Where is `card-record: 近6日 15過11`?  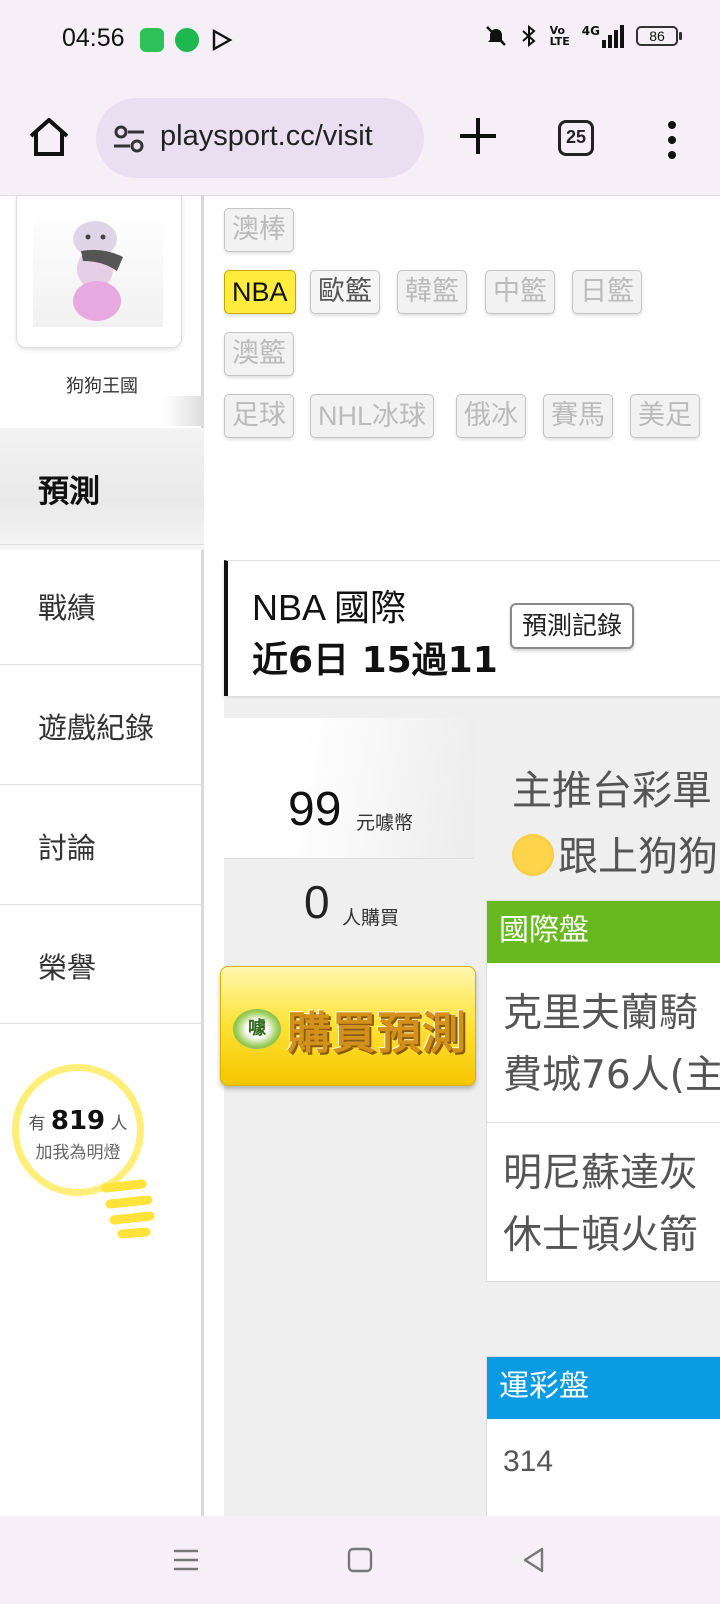 card-record: 近6日 15過11 is located at coordinates (375, 660).